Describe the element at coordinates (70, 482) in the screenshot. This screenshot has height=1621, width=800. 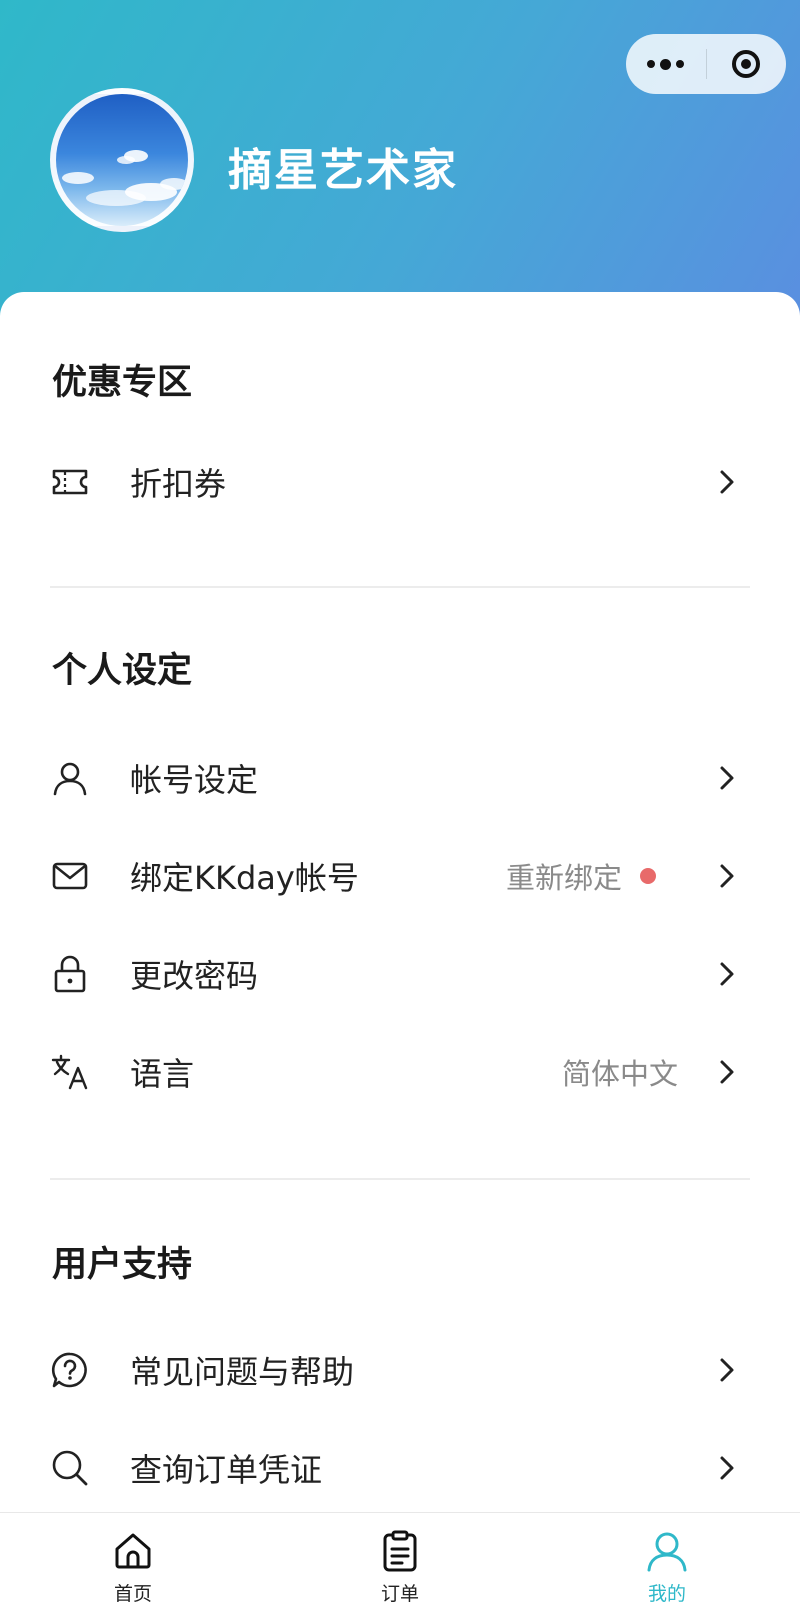
I see `ticket-icon` at that location.